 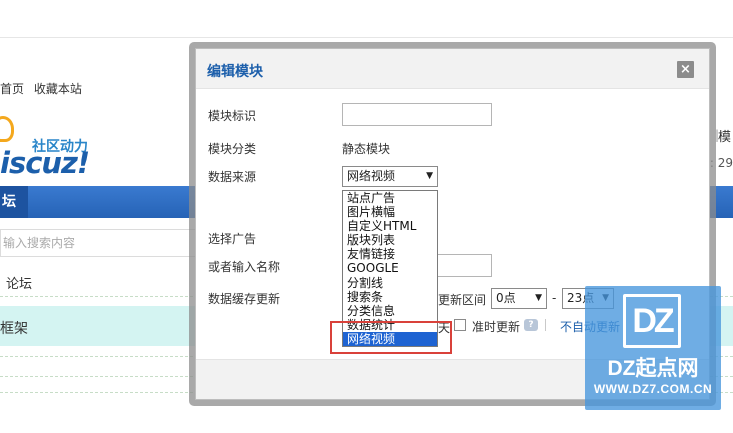 What do you see at coordinates (390, 240) in the screenshot?
I see `dropdown-option: 版块列表` at bounding box center [390, 240].